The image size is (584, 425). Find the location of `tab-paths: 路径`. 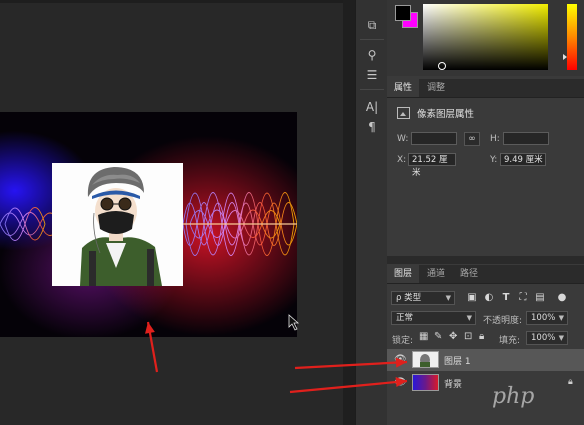

tab-paths: 路径 is located at coordinates (469, 274).